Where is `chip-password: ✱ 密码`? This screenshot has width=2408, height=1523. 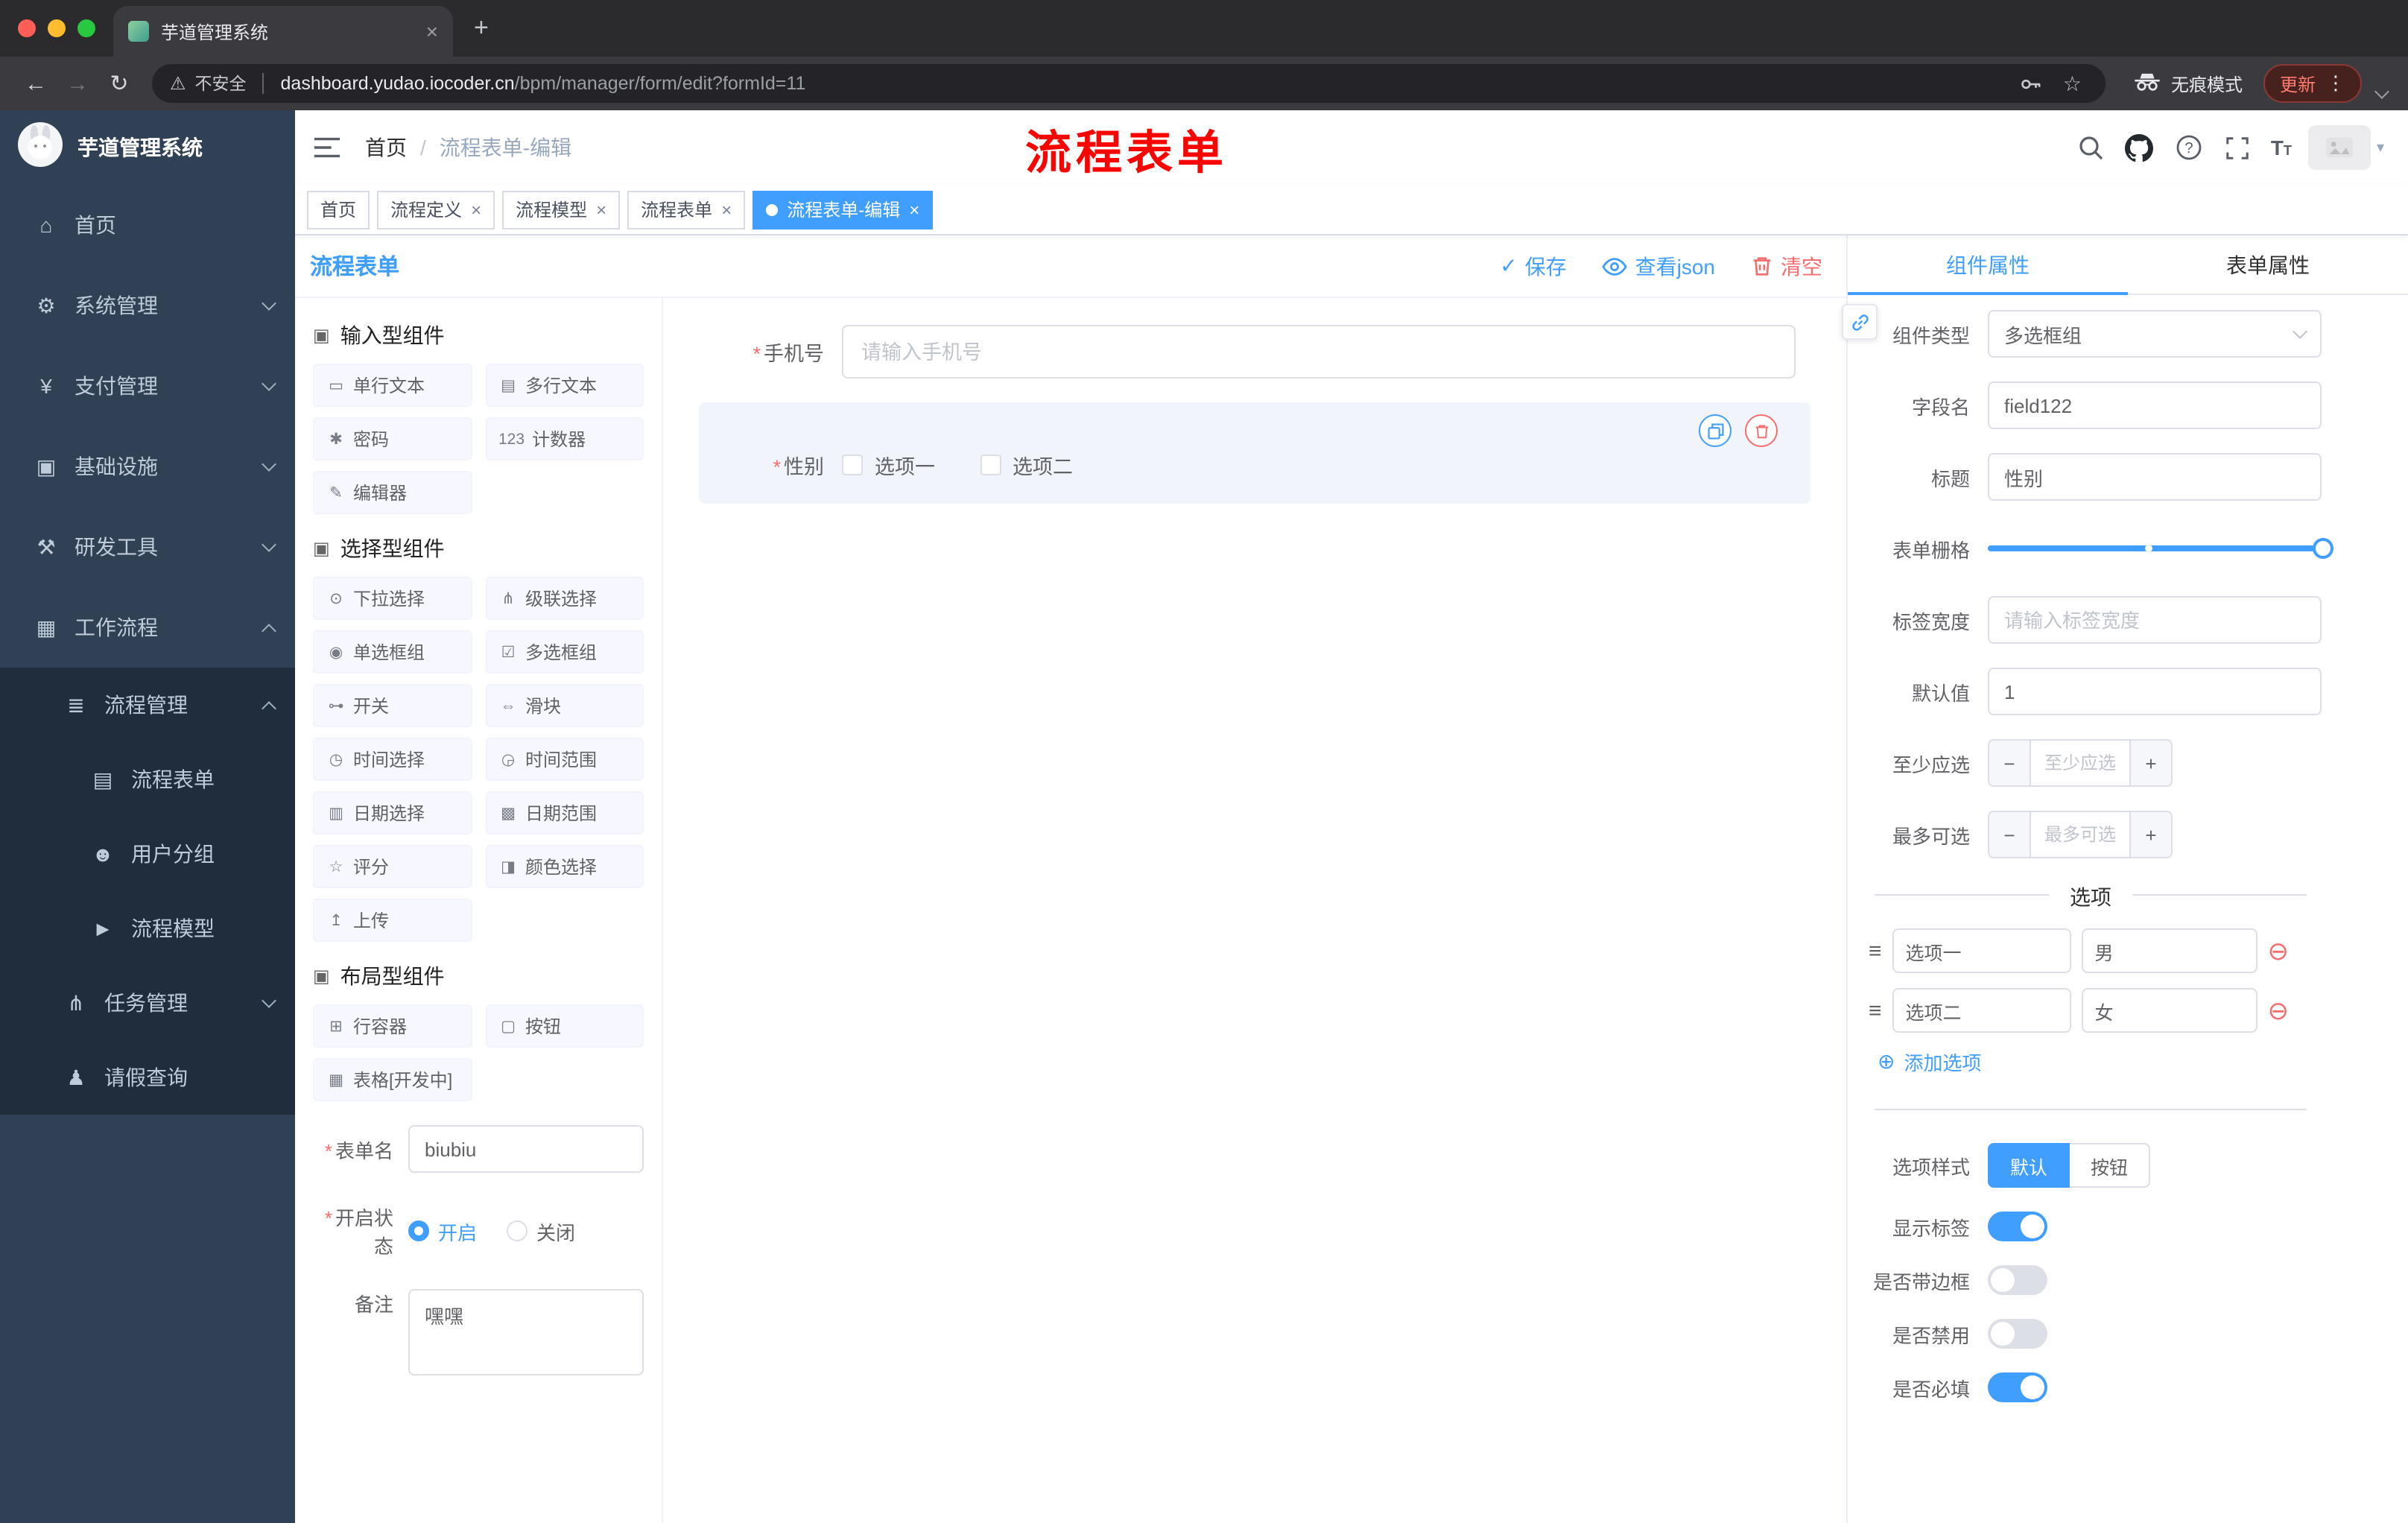
chip-password: ✱ 密码 is located at coordinates (392, 438).